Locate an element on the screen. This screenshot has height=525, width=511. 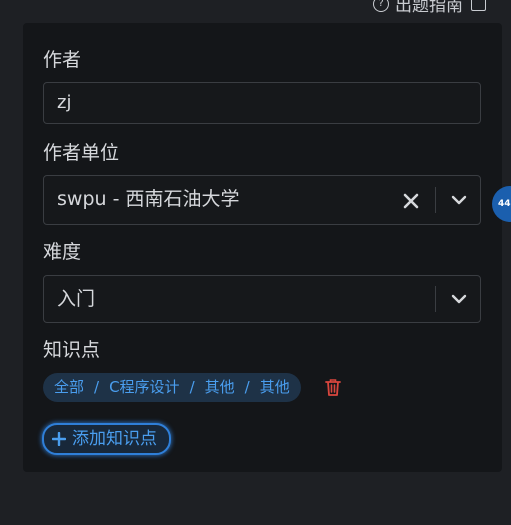
difficulty-value: 入门 is located at coordinates (76, 299).